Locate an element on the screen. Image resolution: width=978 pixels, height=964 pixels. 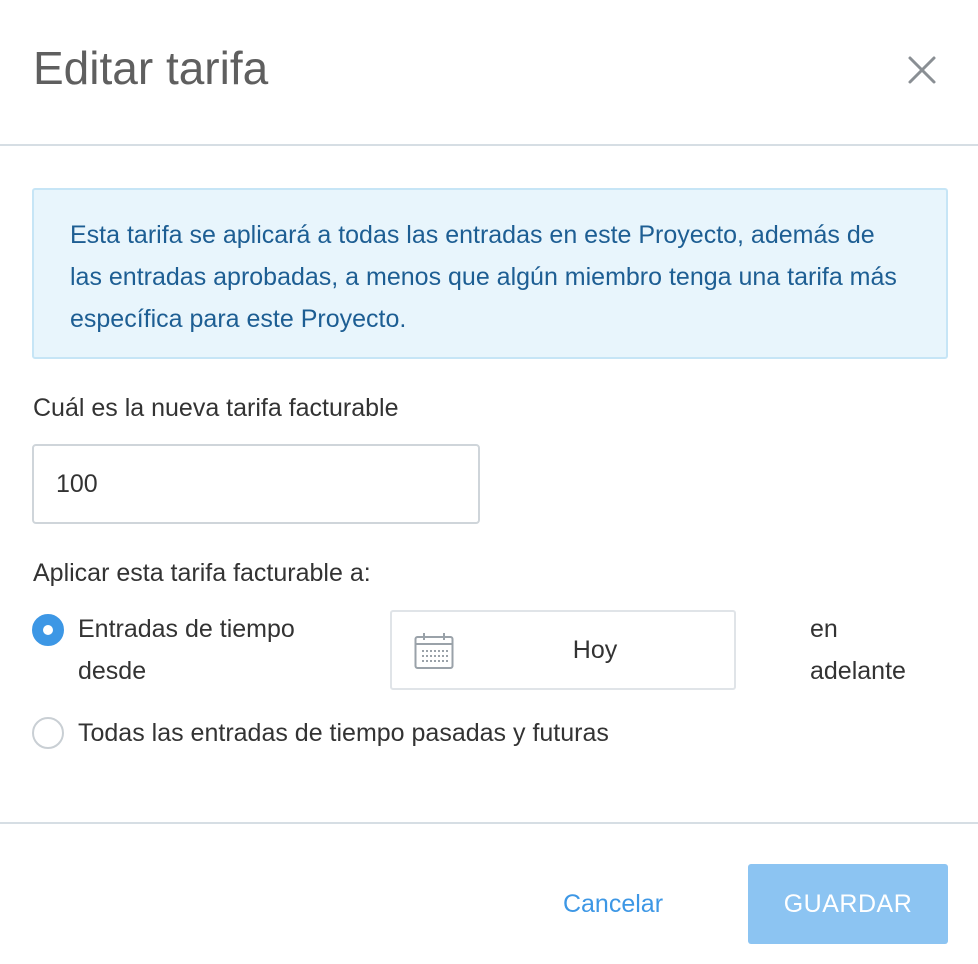
radio-from-date is located at coordinates (48, 630).